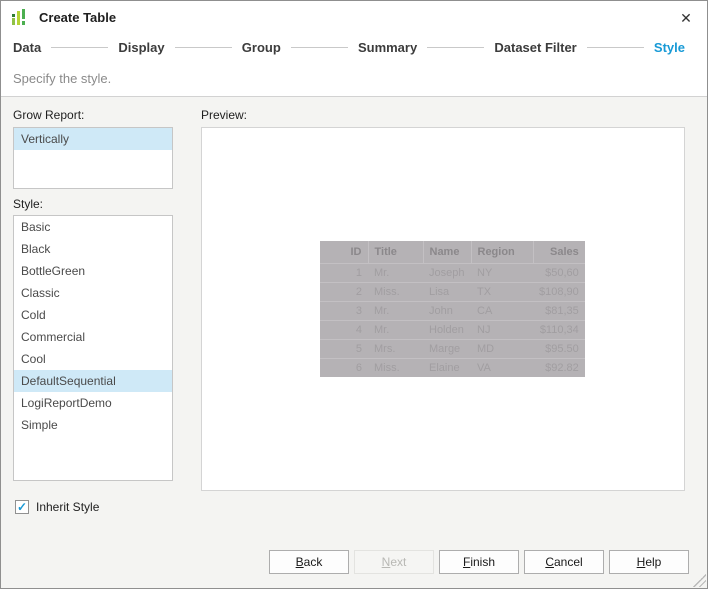 Image resolution: width=708 pixels, height=589 pixels. Describe the element at coordinates (484, 367) in the screenshot. I see `table-cell: VA` at that location.